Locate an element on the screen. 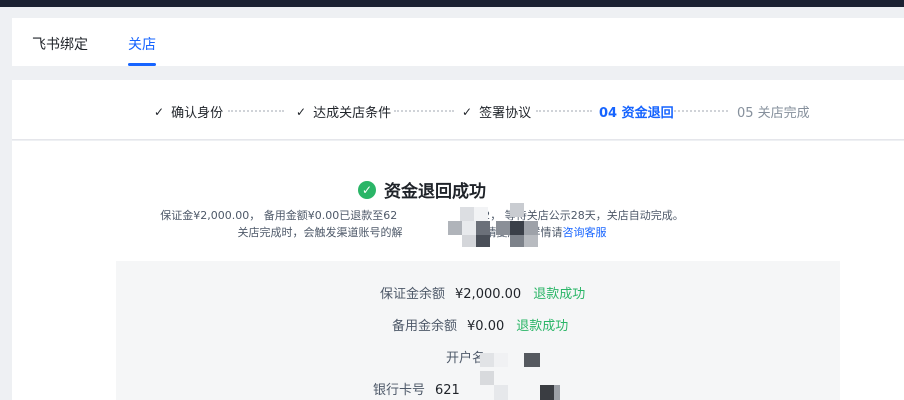 Image resolution: width=904 pixels, height=400 pixels. step-close-complete: 05 关店完成 is located at coordinates (773, 111).